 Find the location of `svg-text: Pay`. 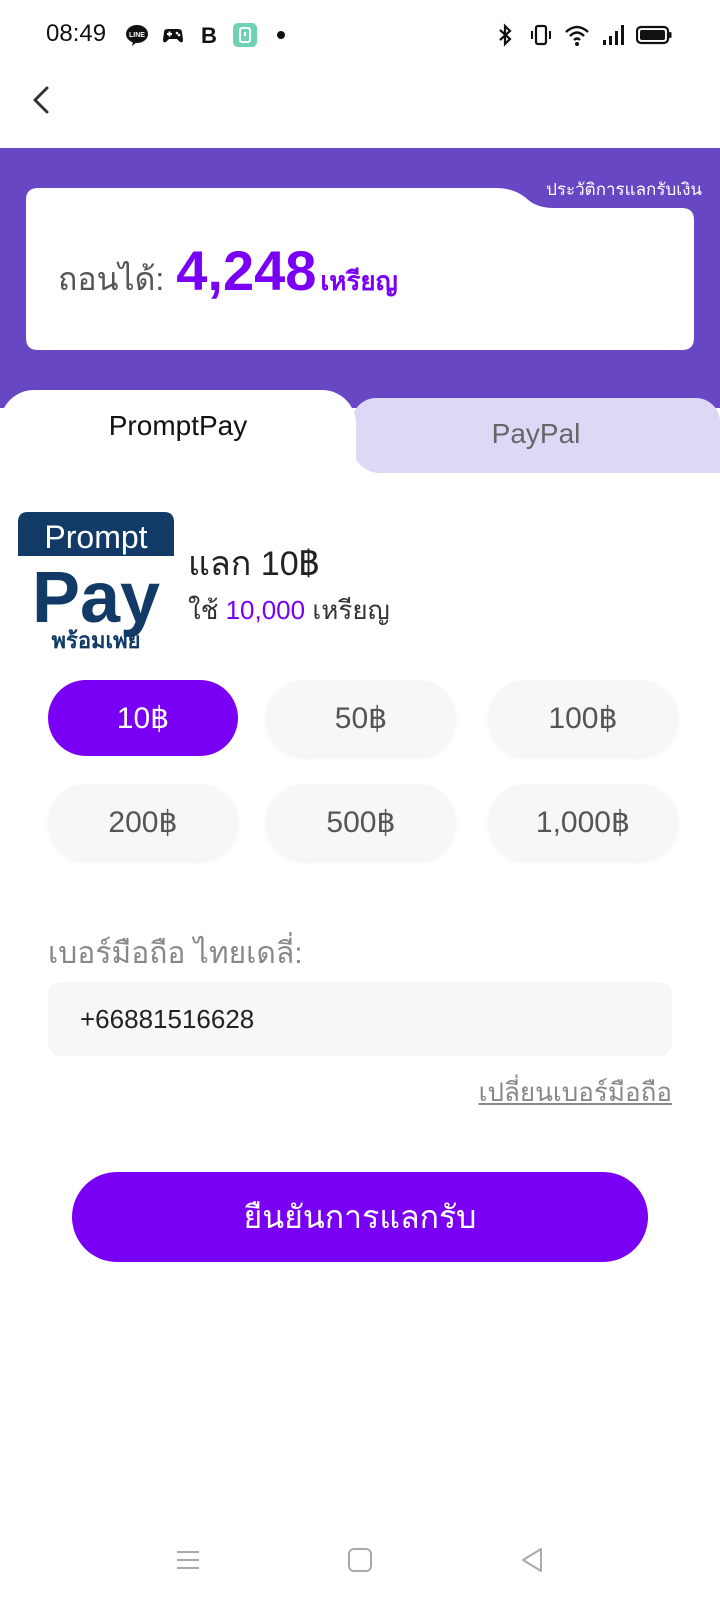

svg-text: Pay is located at coordinates (96, 598).